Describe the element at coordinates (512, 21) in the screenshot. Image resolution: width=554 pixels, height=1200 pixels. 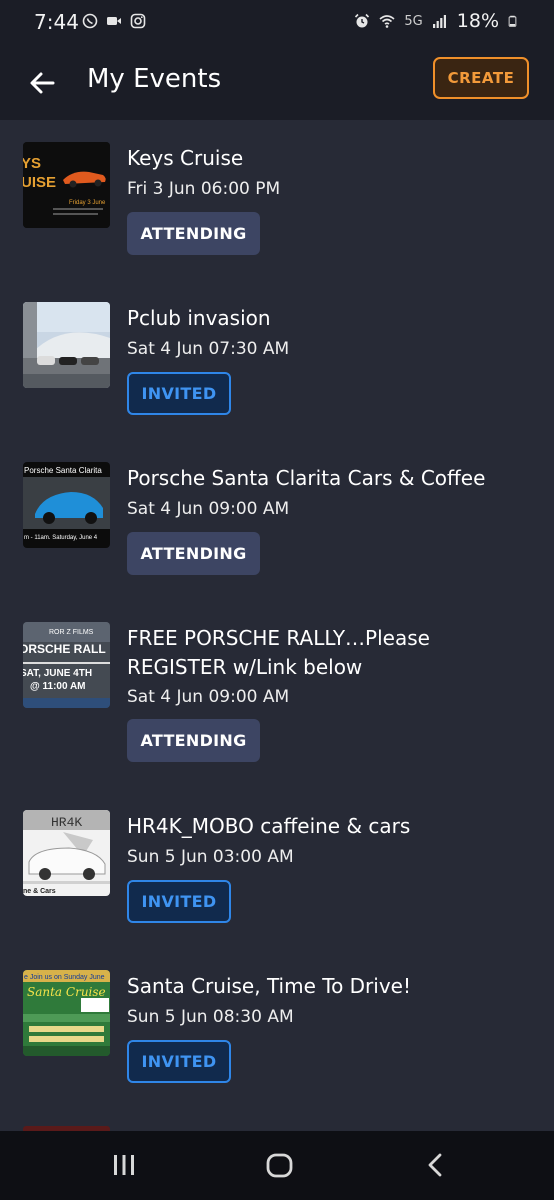
I see `battery-icon` at that location.